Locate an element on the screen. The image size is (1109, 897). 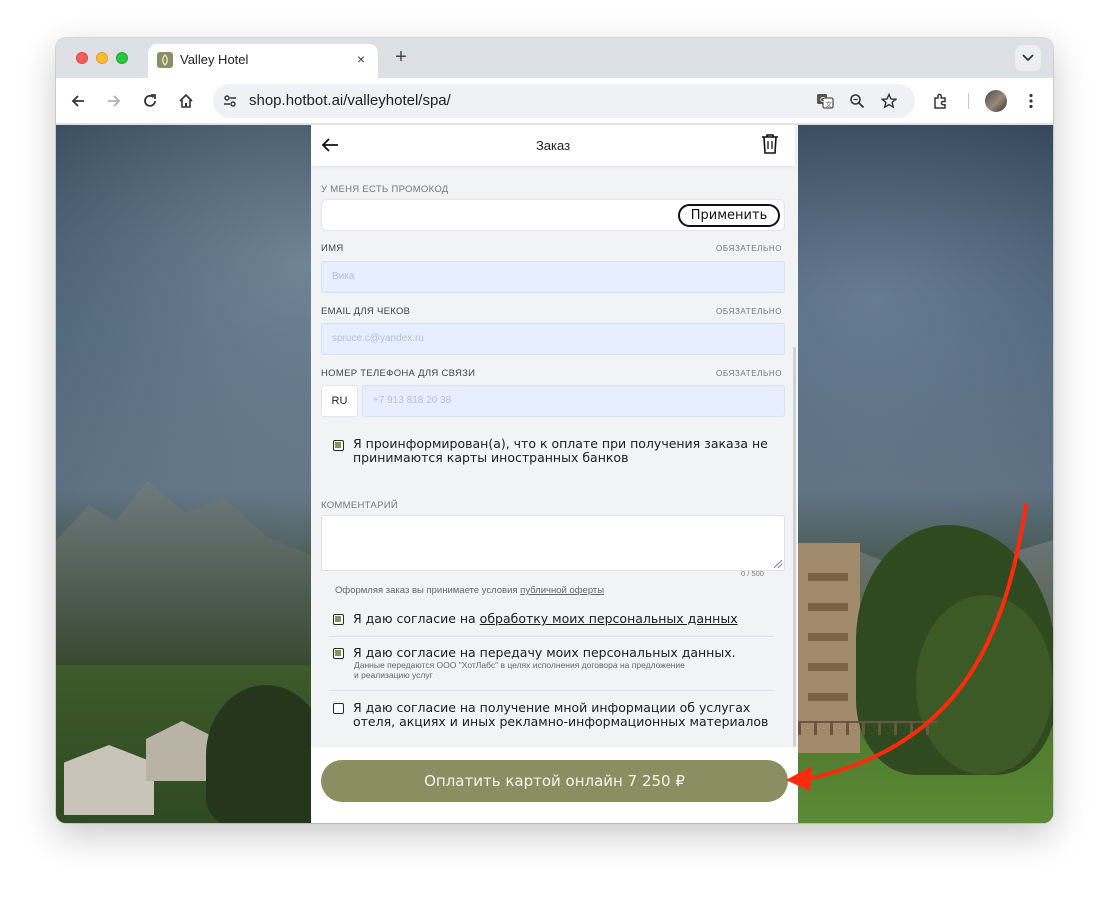
tab-valley-hotel: Valley Hotel × is located at coordinates (263, 61).